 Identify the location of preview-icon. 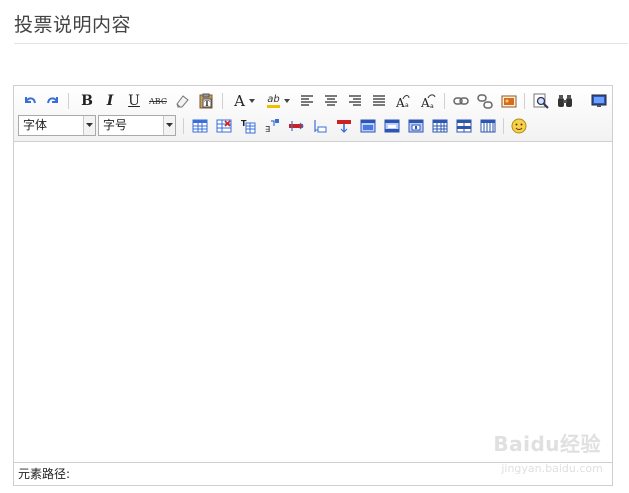
(541, 101).